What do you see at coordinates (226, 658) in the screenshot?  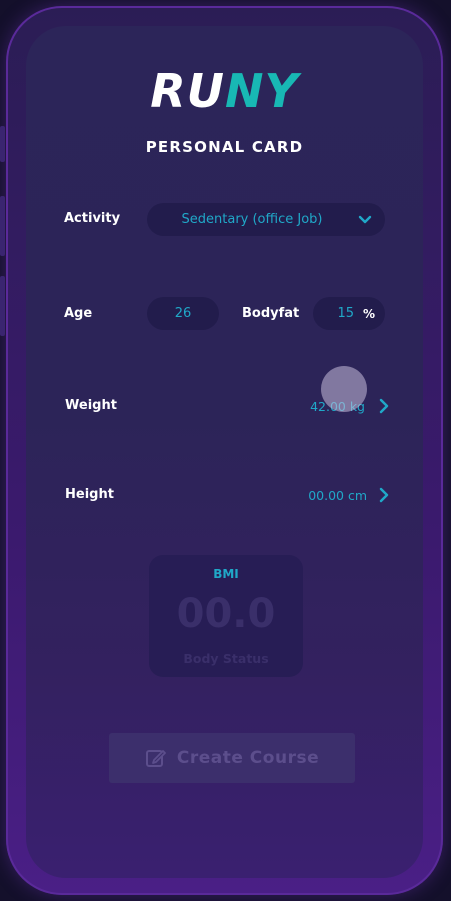 I see `body-status: Body Status` at bounding box center [226, 658].